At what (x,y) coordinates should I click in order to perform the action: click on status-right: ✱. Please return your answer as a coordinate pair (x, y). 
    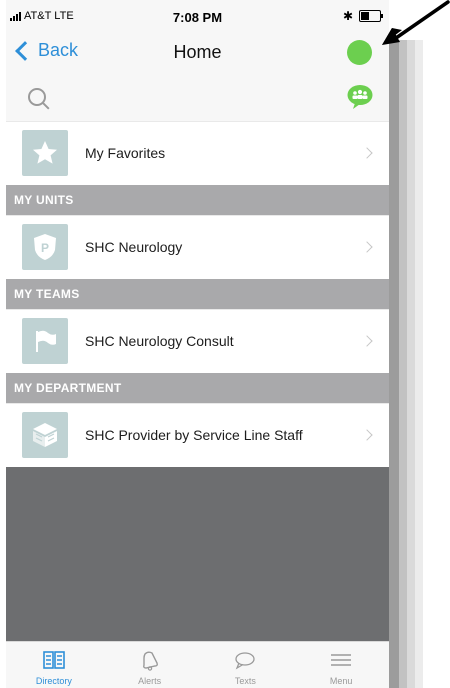
    Looking at the image, I should click on (362, 16).